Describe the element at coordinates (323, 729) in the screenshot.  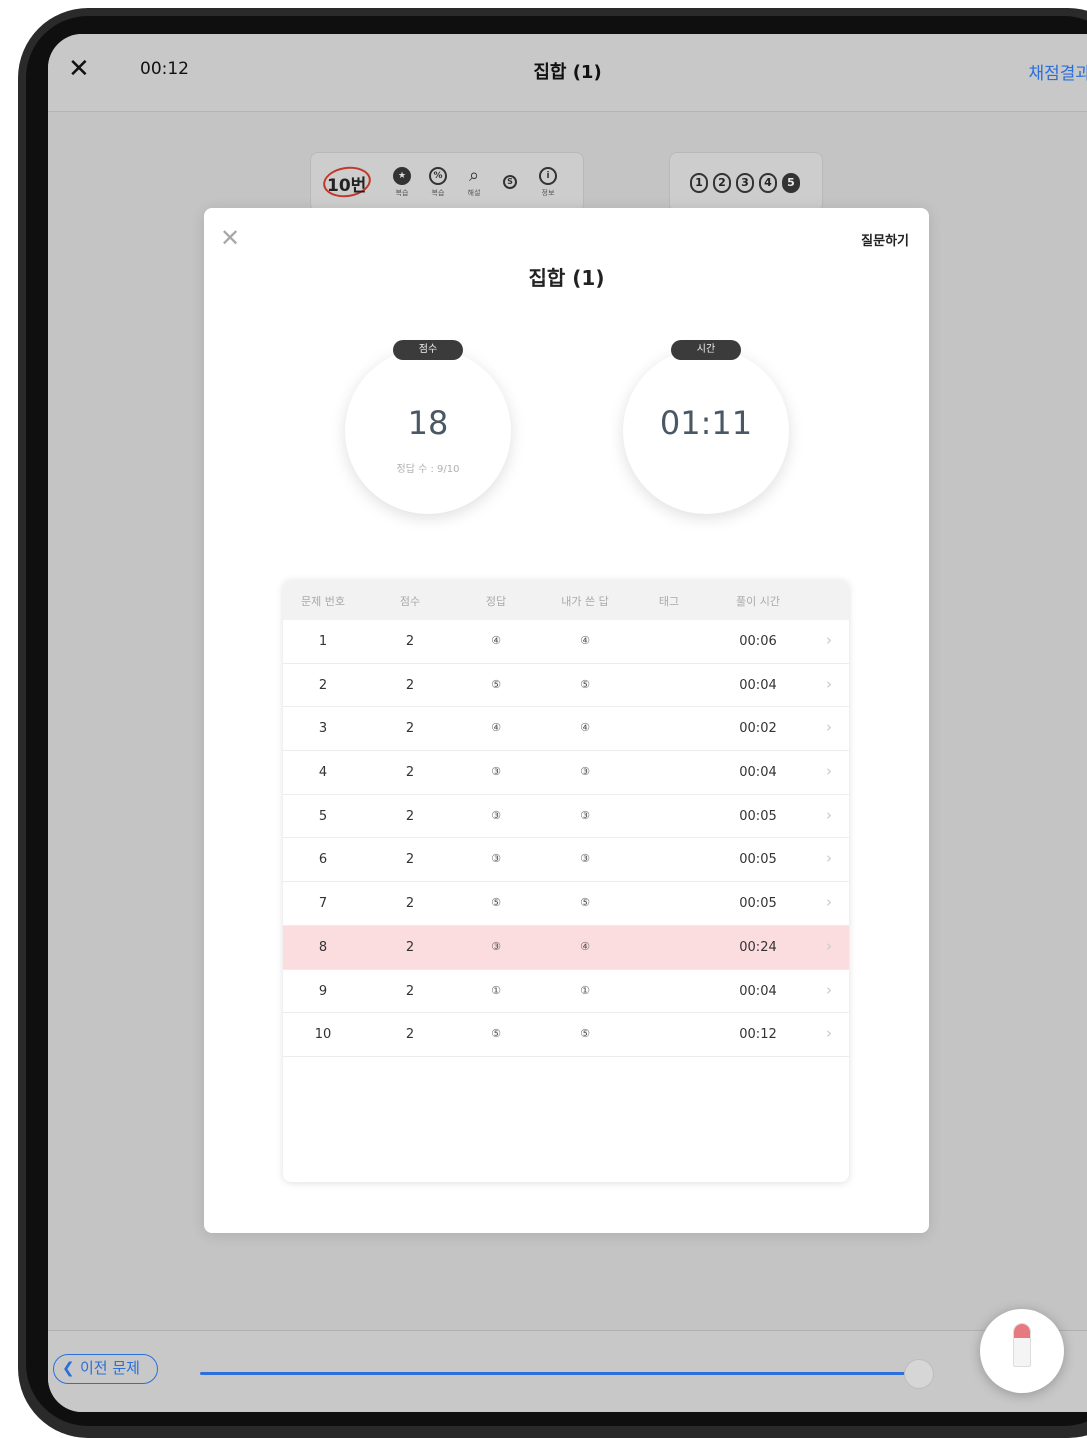
I see `cell-number: 3` at that location.